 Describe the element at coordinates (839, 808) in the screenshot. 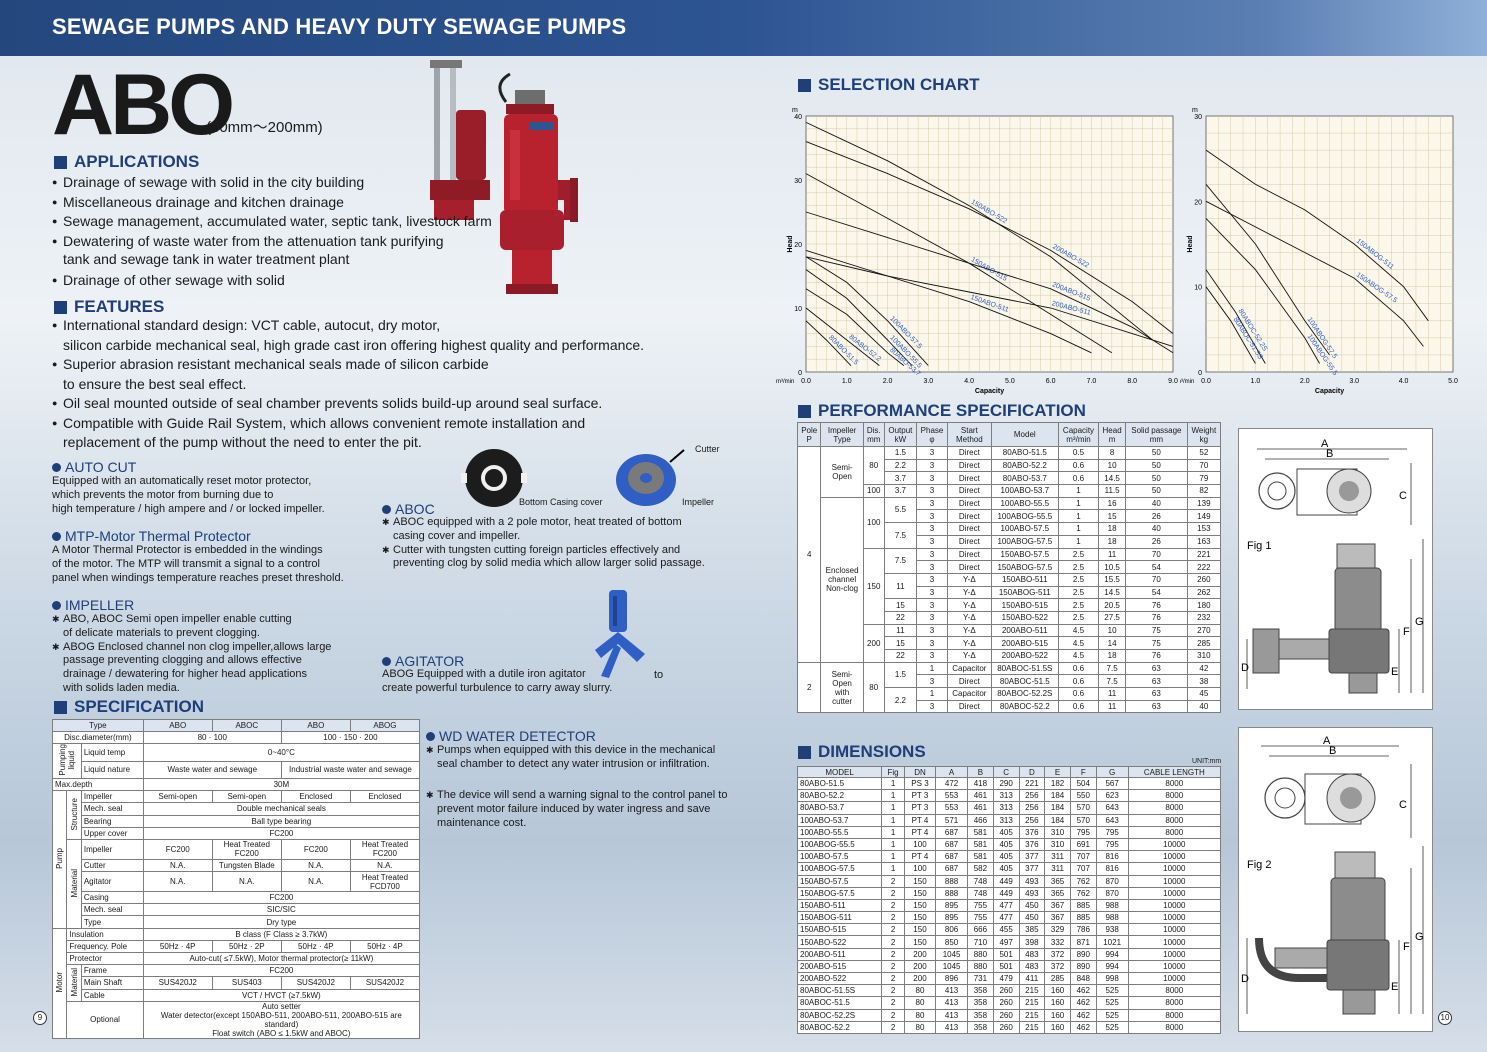

I see `dim-cell: 80ABO-53.7` at that location.